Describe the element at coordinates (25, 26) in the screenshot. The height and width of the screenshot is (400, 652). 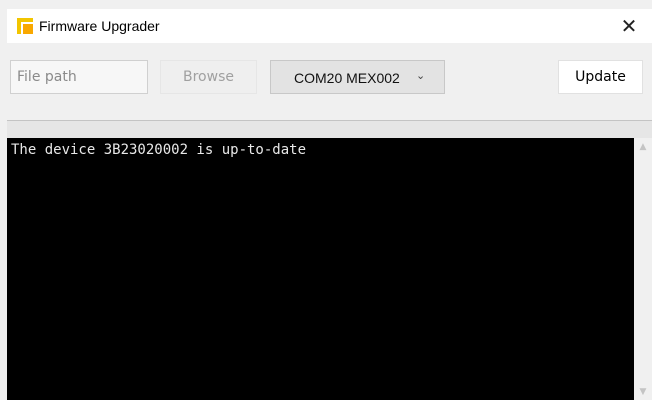
I see `app-logo-icon` at that location.